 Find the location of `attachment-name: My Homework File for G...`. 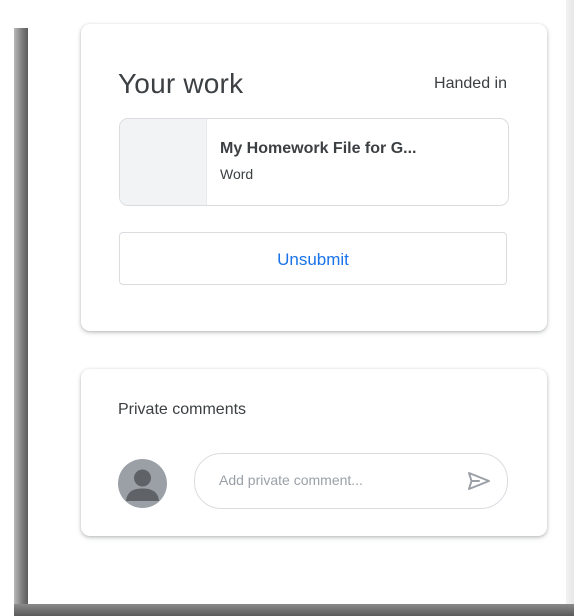

attachment-name: My Homework File for G... is located at coordinates (318, 148).